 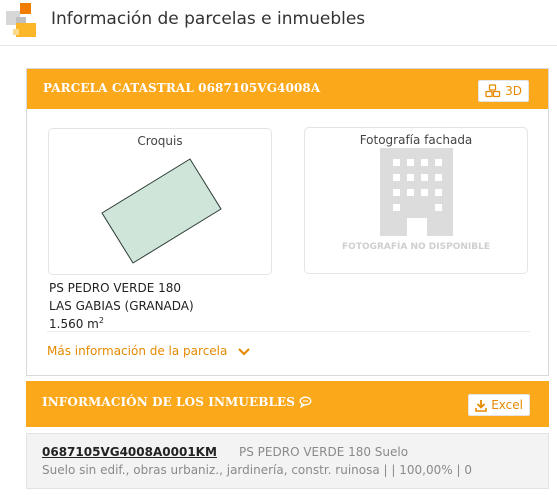 I want to click on chat-bubble-icon, so click(x=305, y=402).